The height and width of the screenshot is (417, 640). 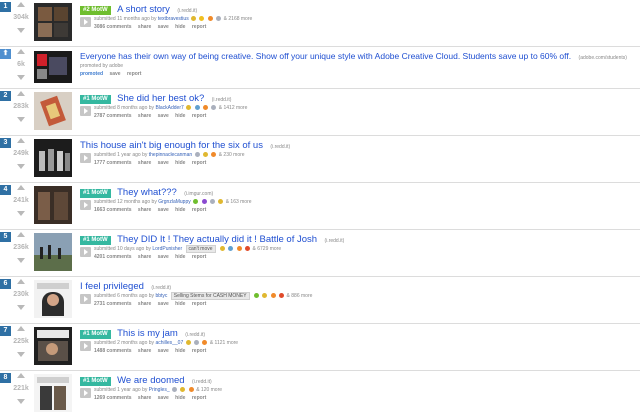 What do you see at coordinates (167, 249) in the screenshot?
I see `author-link: LordPunisher` at bounding box center [167, 249].